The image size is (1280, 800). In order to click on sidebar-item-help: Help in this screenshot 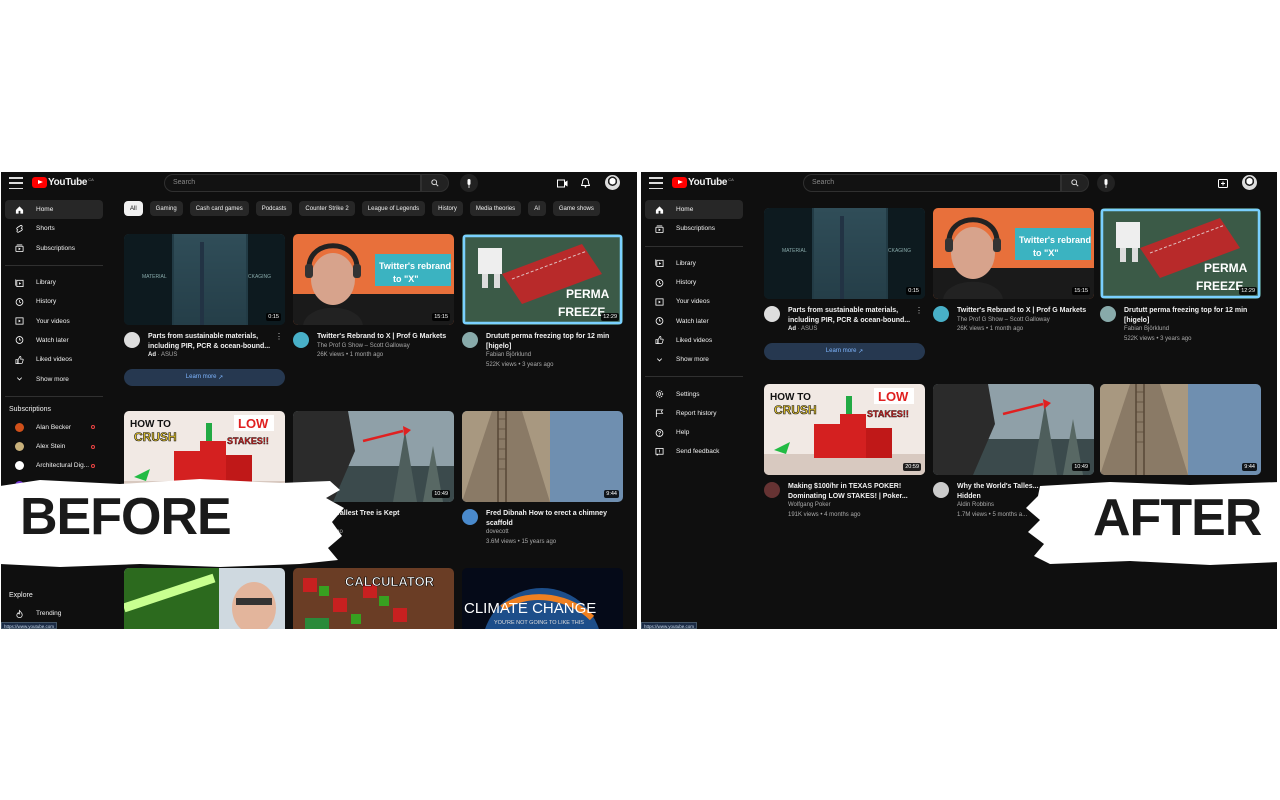, I will do `click(694, 432)`.